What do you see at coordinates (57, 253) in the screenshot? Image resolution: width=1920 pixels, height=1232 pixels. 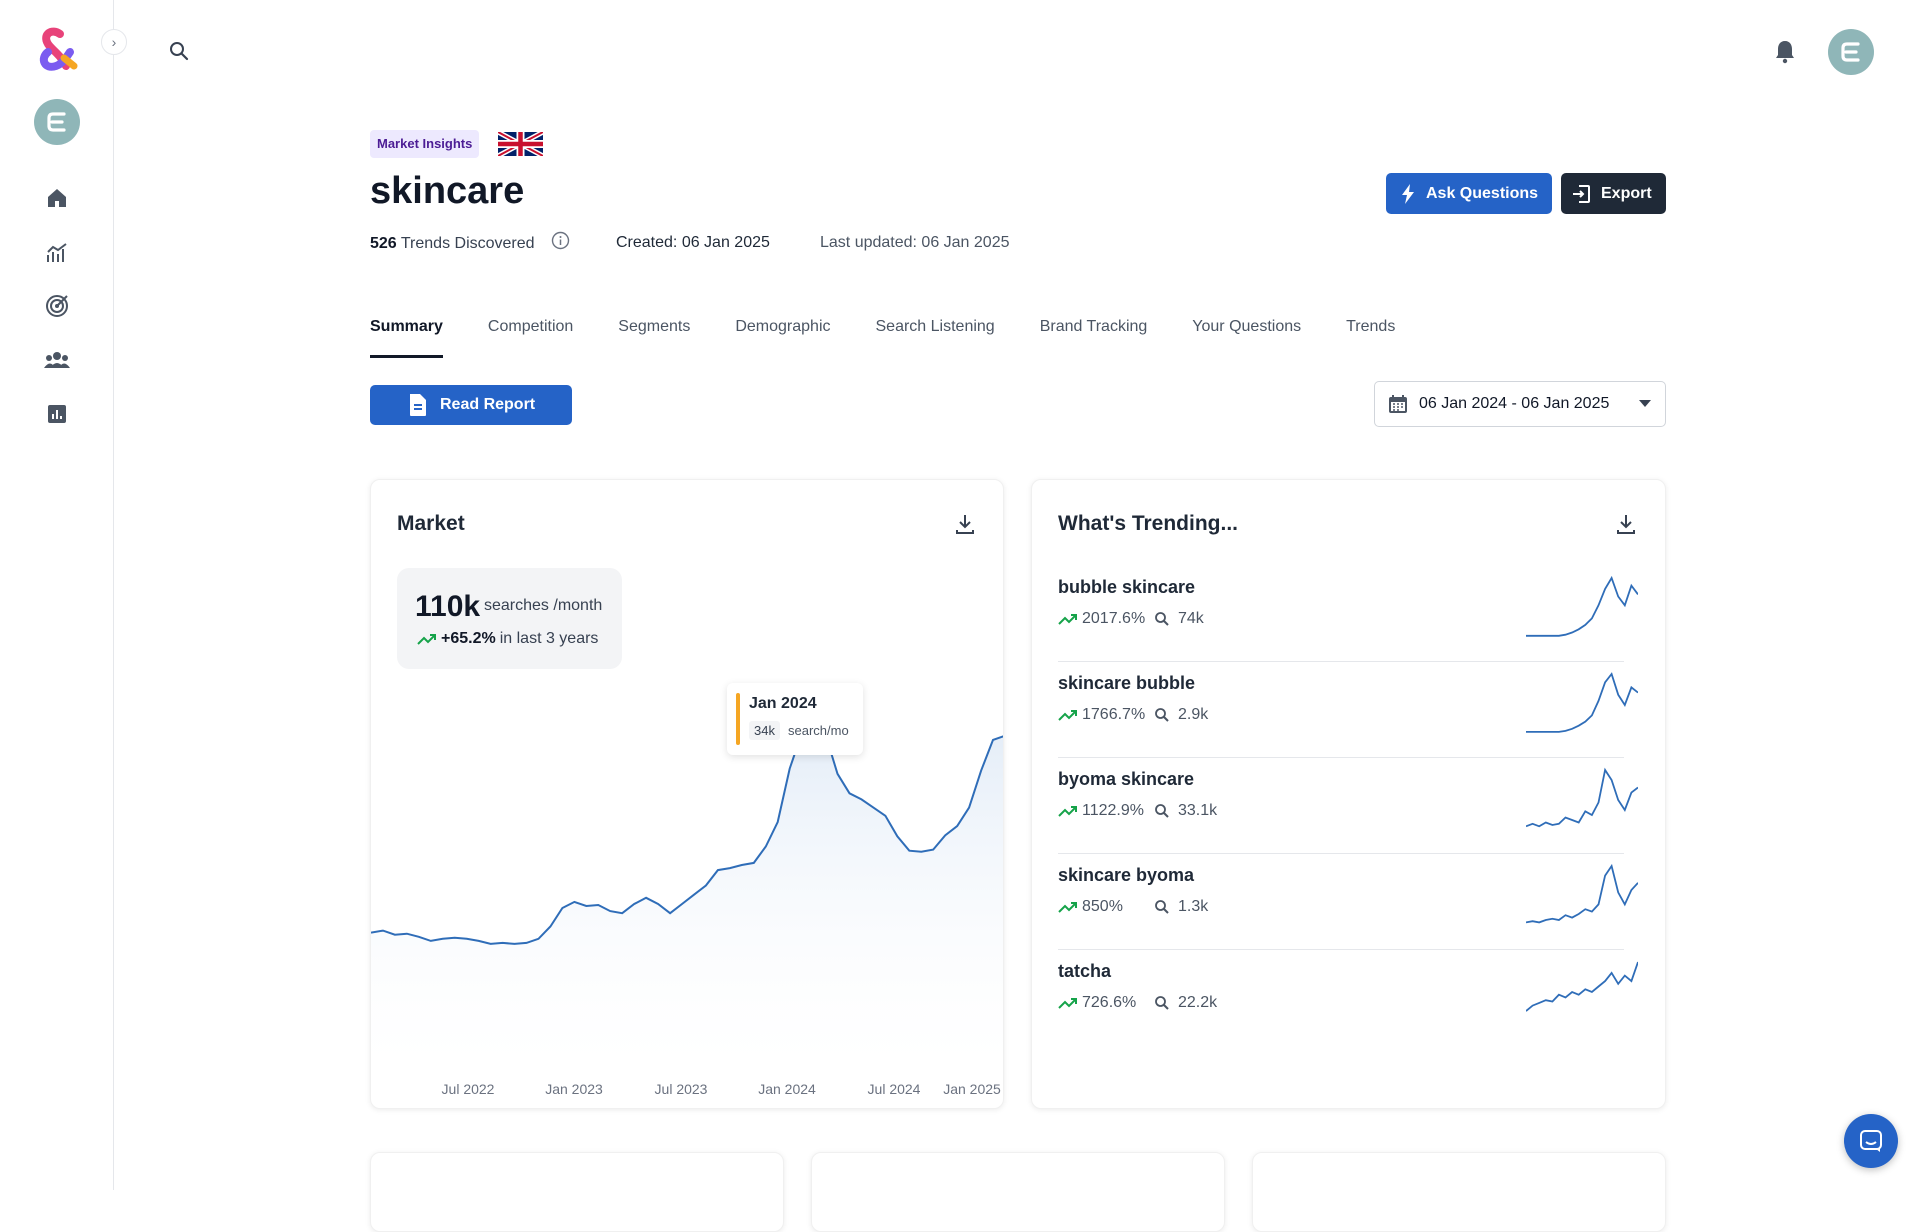 I see `analytics-icon` at bounding box center [57, 253].